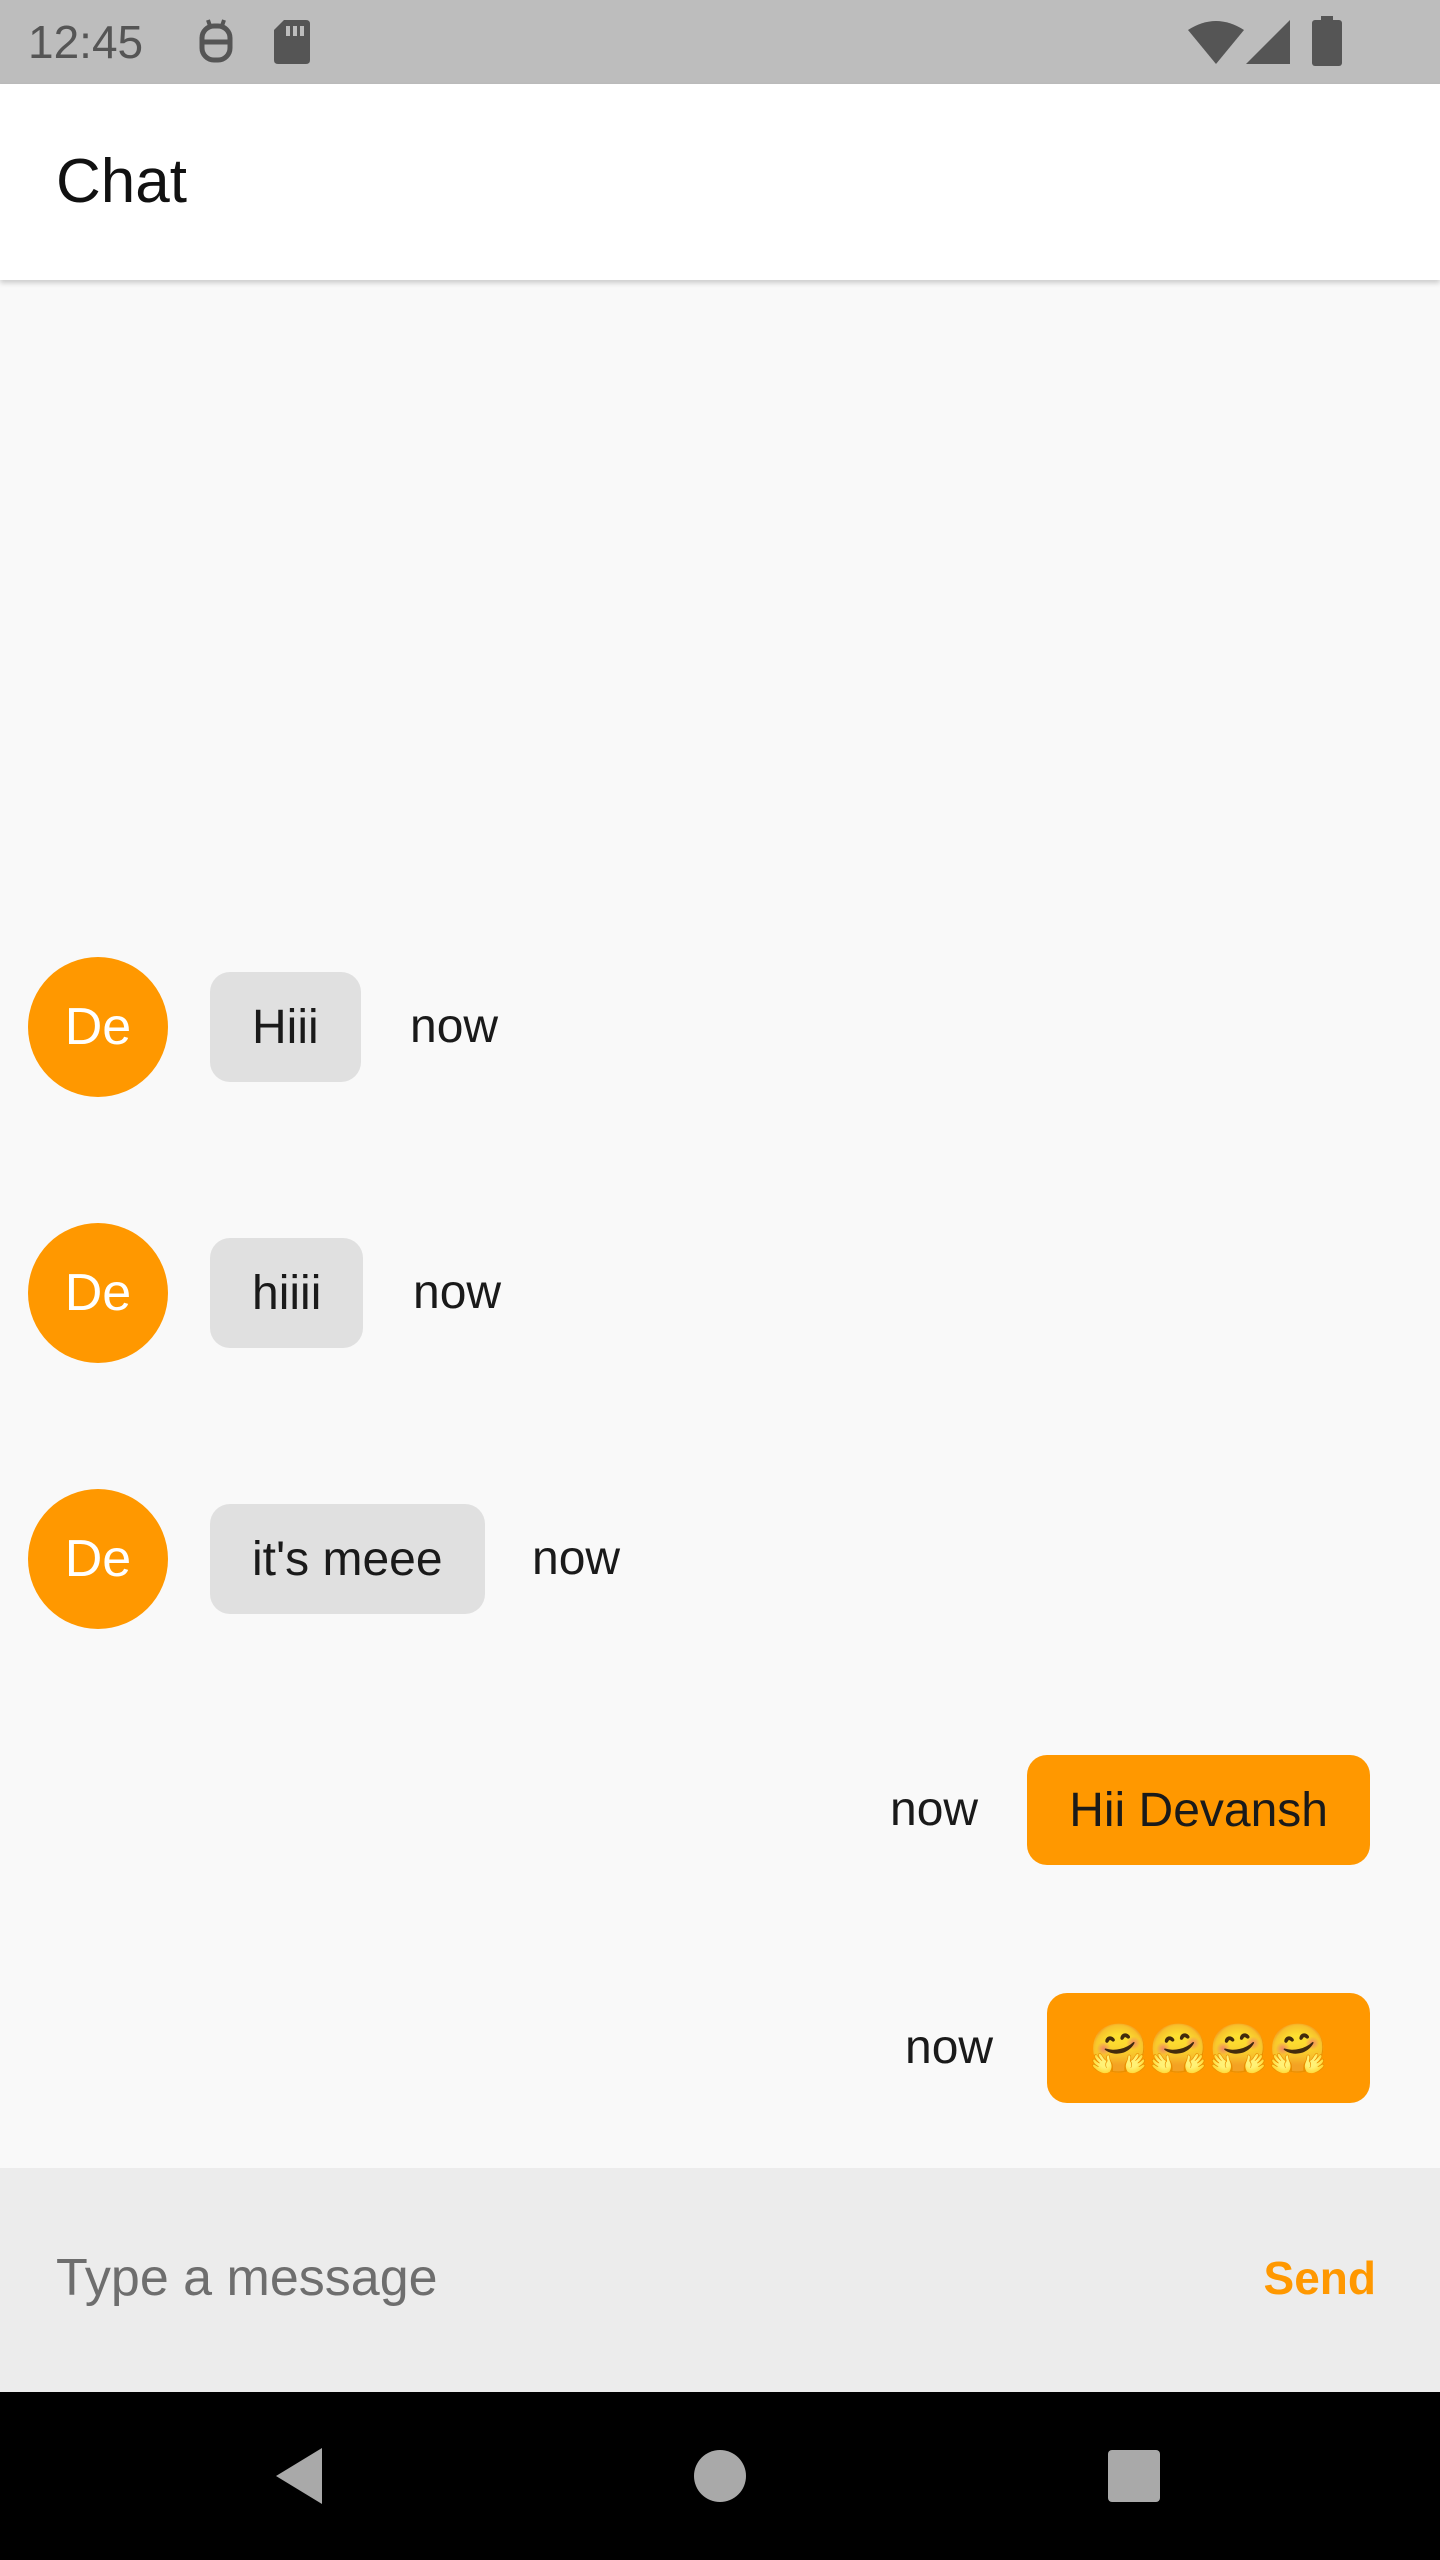  I want to click on message-row: De Hiii now, so click(720, 1027).